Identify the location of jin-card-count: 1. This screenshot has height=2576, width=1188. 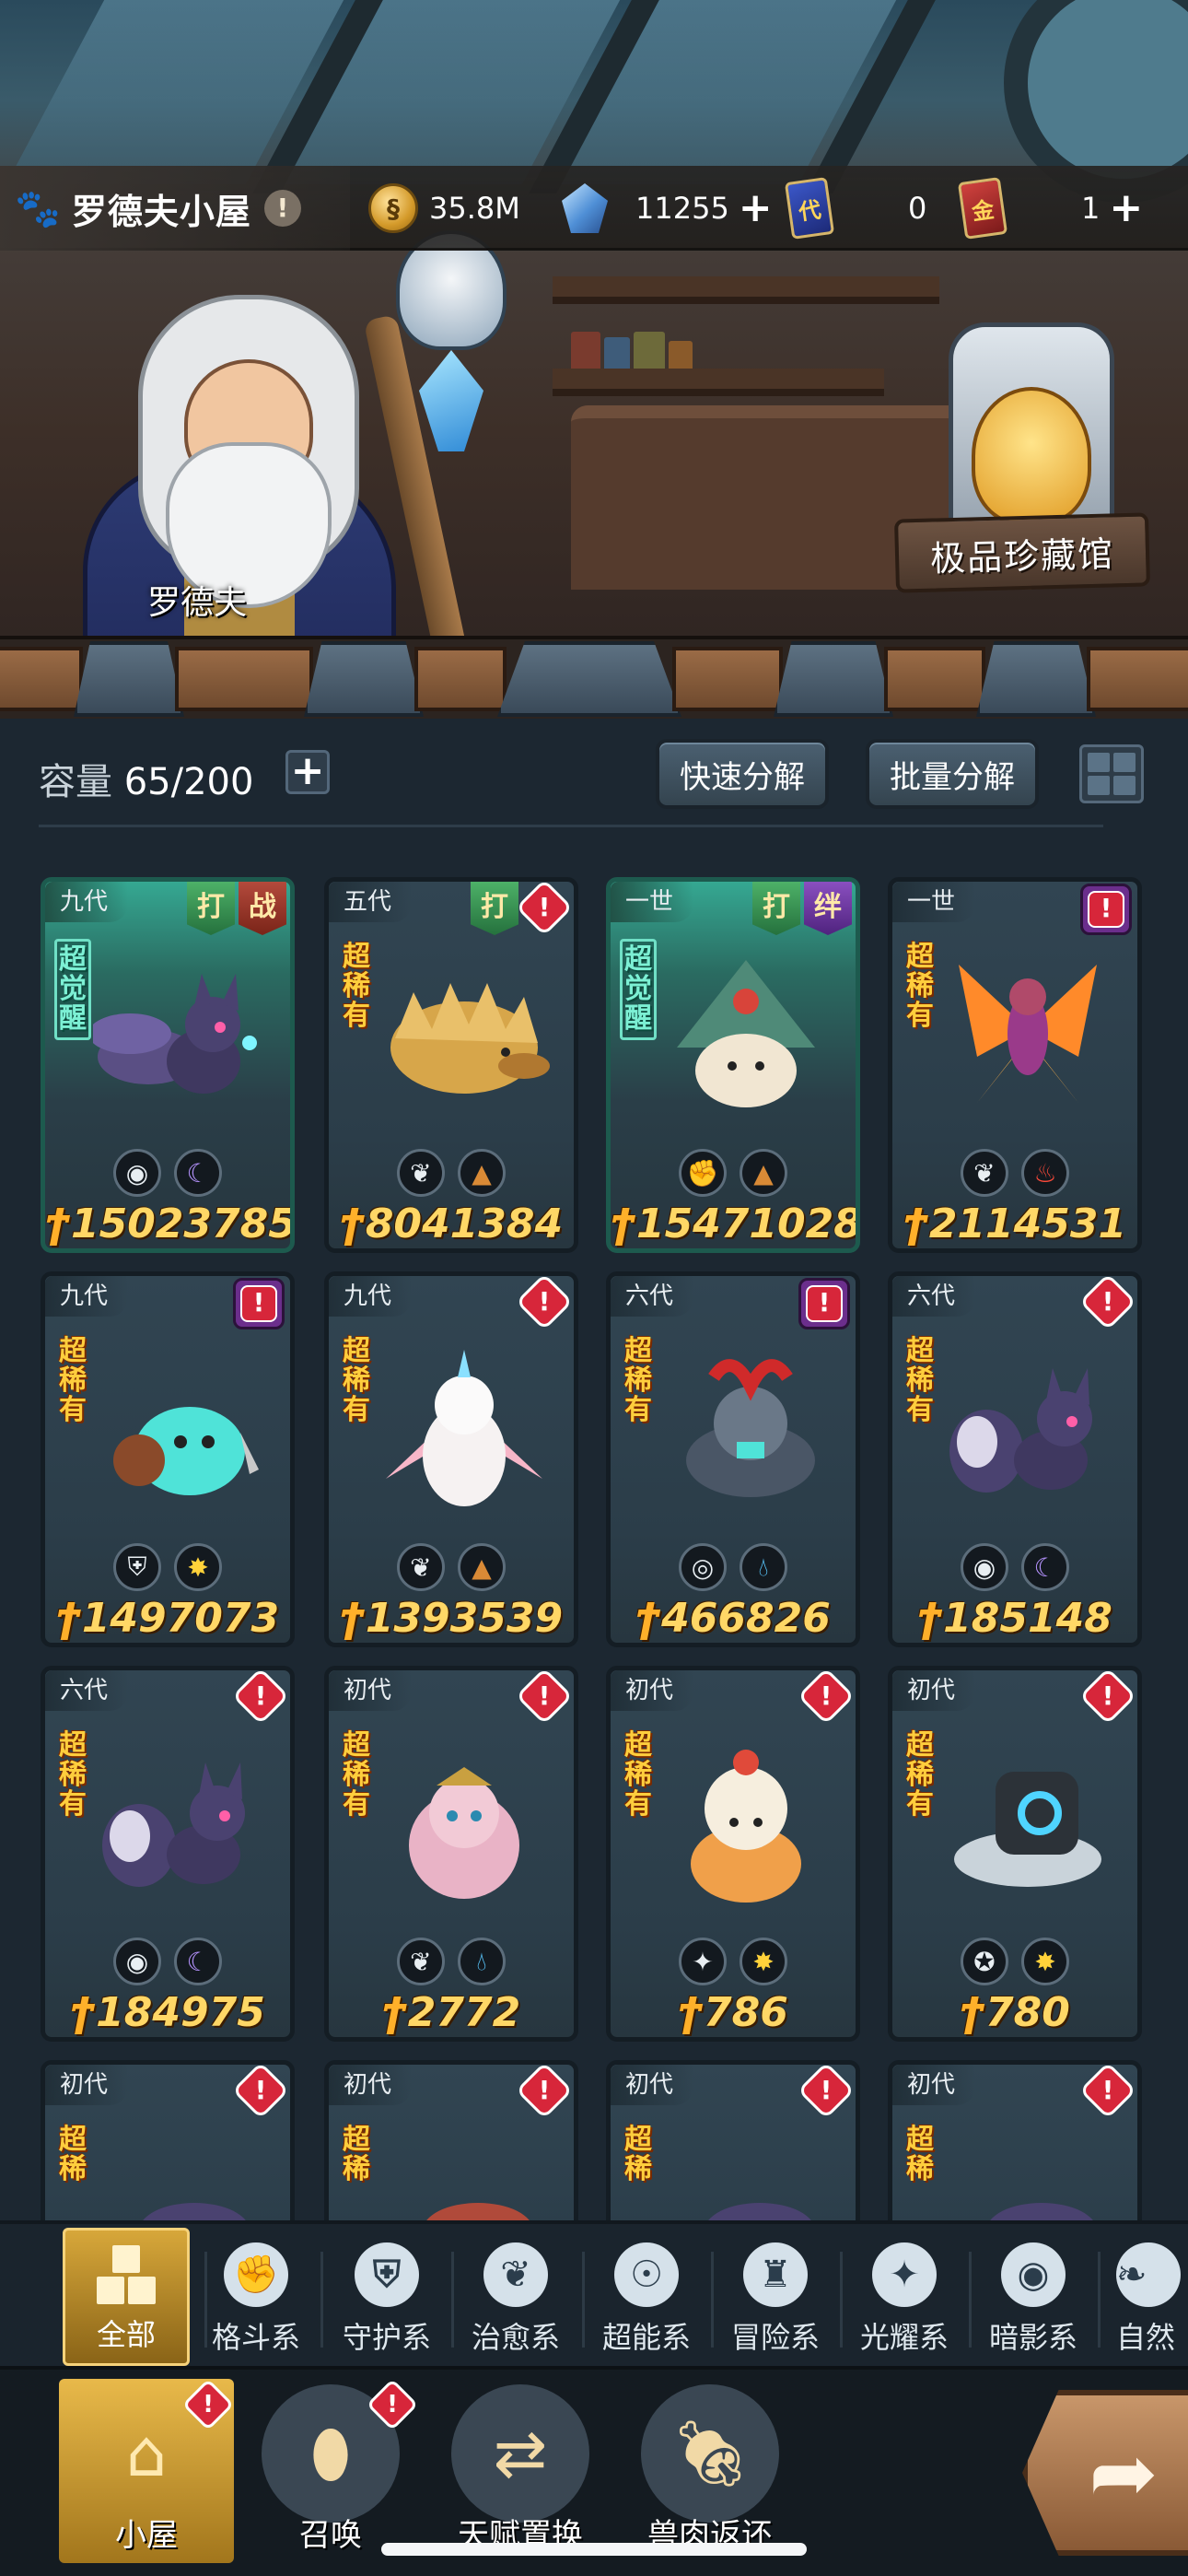
(1091, 208).